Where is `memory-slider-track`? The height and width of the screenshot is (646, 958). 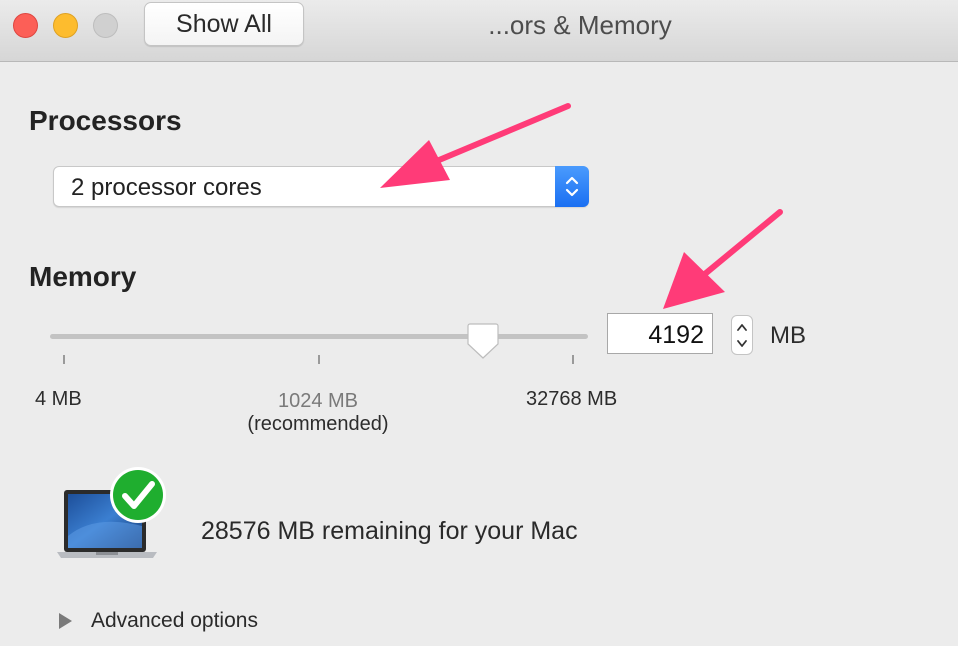 memory-slider-track is located at coordinates (319, 336).